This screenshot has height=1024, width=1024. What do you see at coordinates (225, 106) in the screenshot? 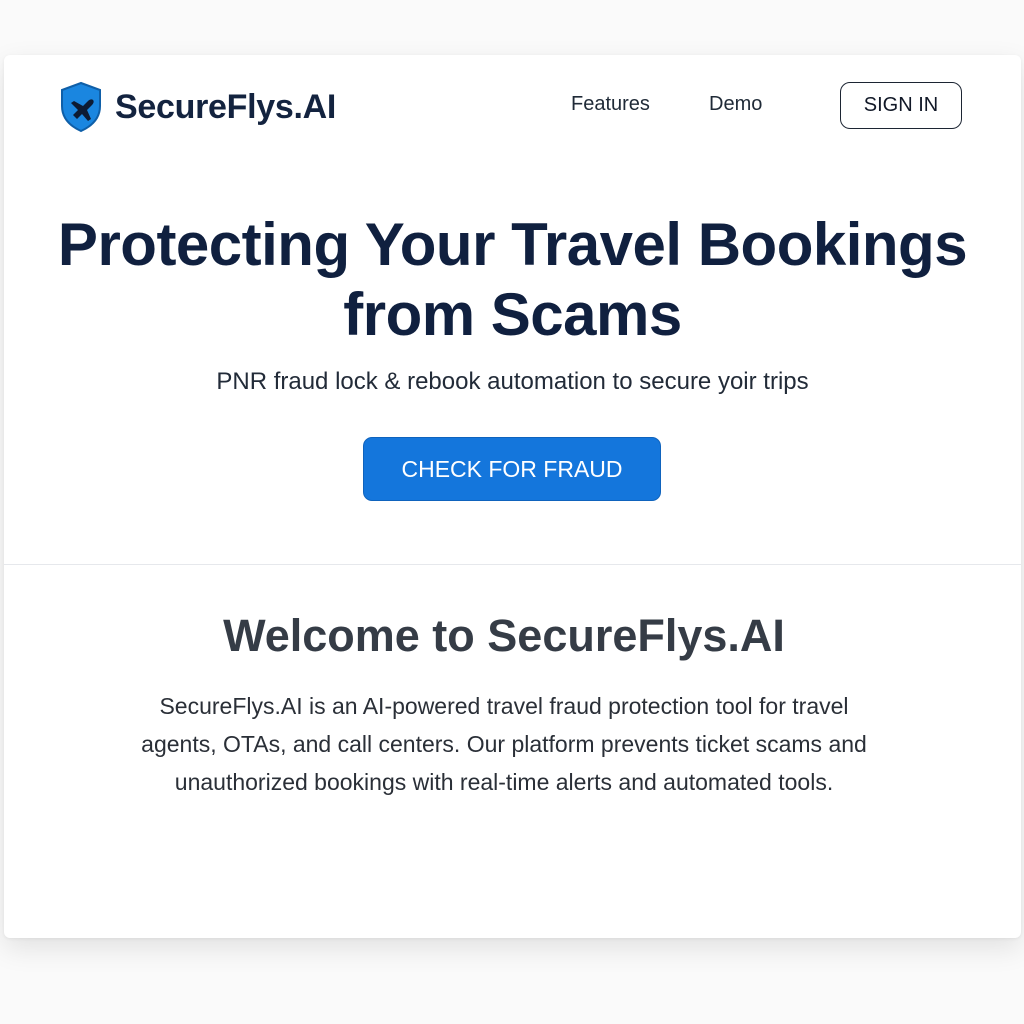
I see `brand-name: SecureFlys.AI` at bounding box center [225, 106].